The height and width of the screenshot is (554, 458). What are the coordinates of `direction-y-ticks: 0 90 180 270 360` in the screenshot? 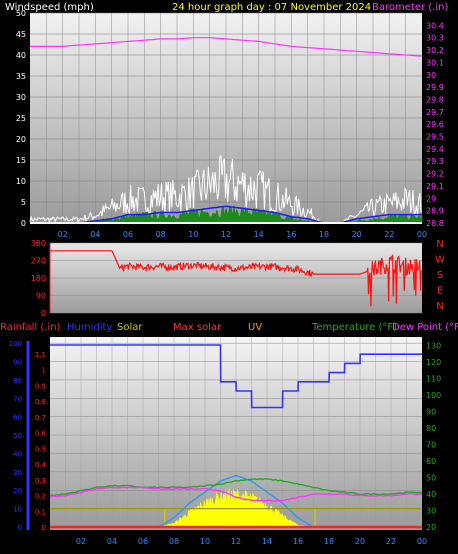 It's located at (38, 278).